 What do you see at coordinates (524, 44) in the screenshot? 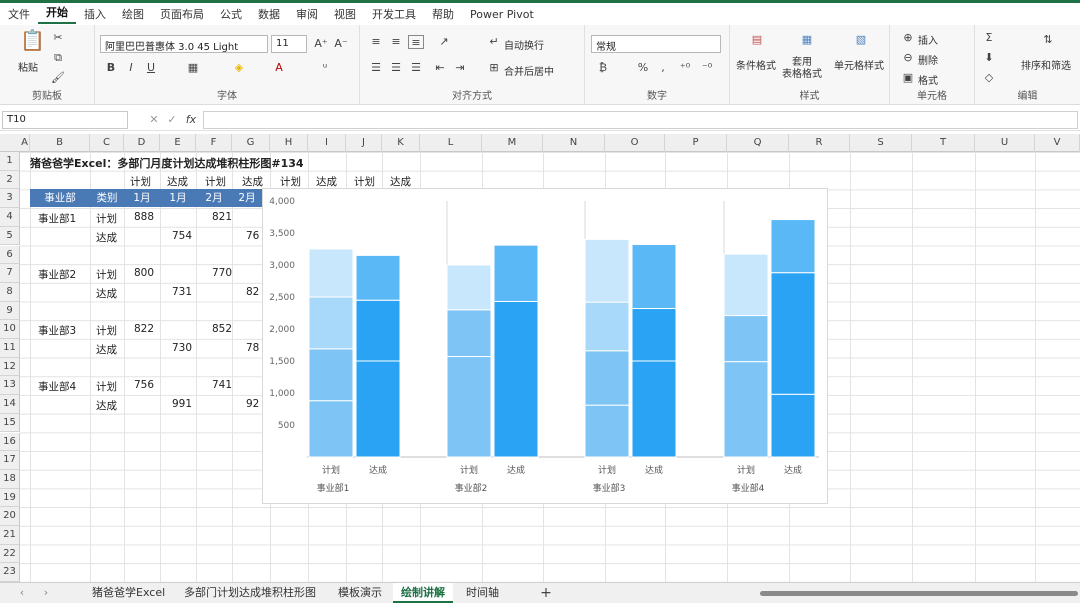
I see `wrap-text-button: 自动换行` at bounding box center [524, 44].